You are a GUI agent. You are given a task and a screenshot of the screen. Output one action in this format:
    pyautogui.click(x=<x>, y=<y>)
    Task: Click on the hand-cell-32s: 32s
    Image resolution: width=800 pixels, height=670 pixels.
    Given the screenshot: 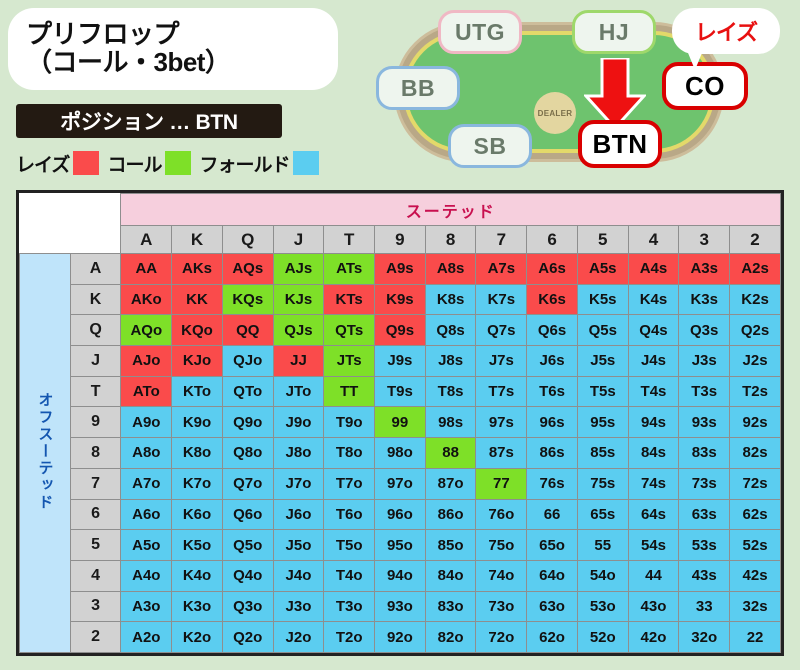 What is the action you would take?
    pyautogui.click(x=755, y=606)
    